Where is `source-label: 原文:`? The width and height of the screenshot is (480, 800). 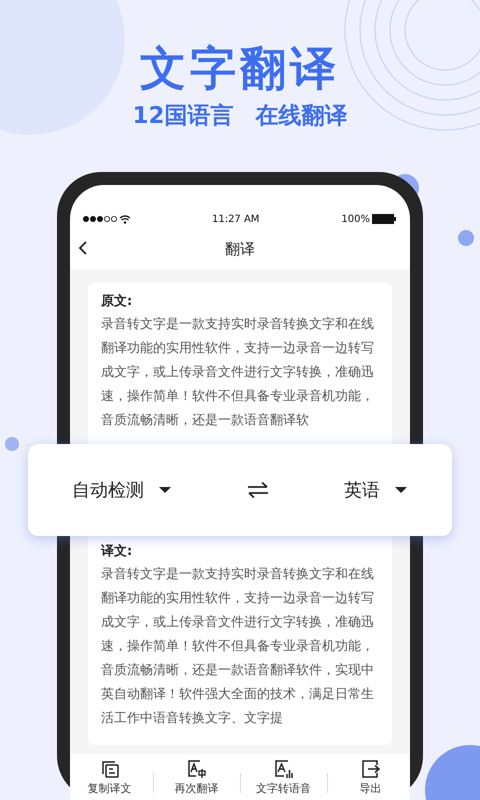
source-label: 原文: is located at coordinates (117, 301).